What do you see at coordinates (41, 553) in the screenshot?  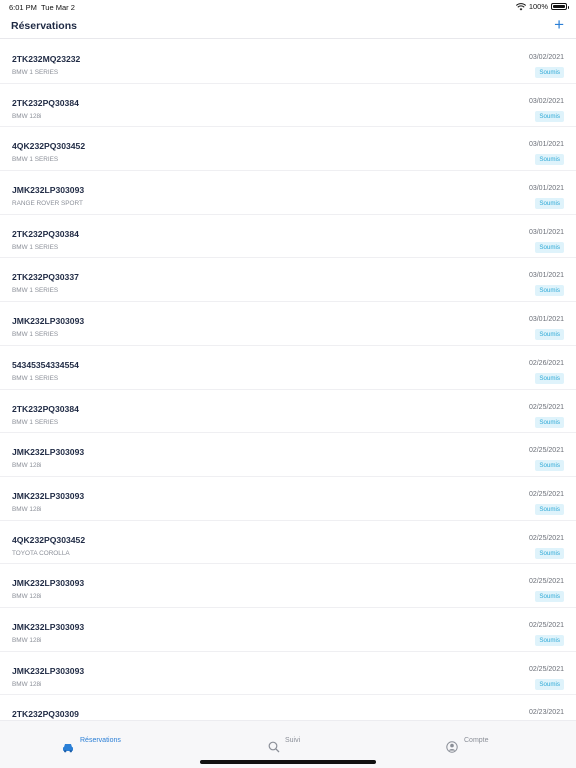 I see `vehicle-model: TOYOTA COROLLA` at bounding box center [41, 553].